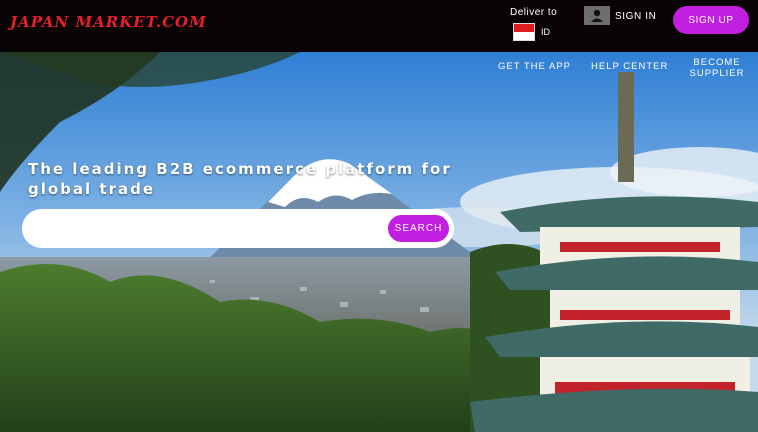 This screenshot has height=432, width=758. Describe the element at coordinates (717, 68) in the screenshot. I see `become-supplier-link: BECOME SUPPLIER` at that location.